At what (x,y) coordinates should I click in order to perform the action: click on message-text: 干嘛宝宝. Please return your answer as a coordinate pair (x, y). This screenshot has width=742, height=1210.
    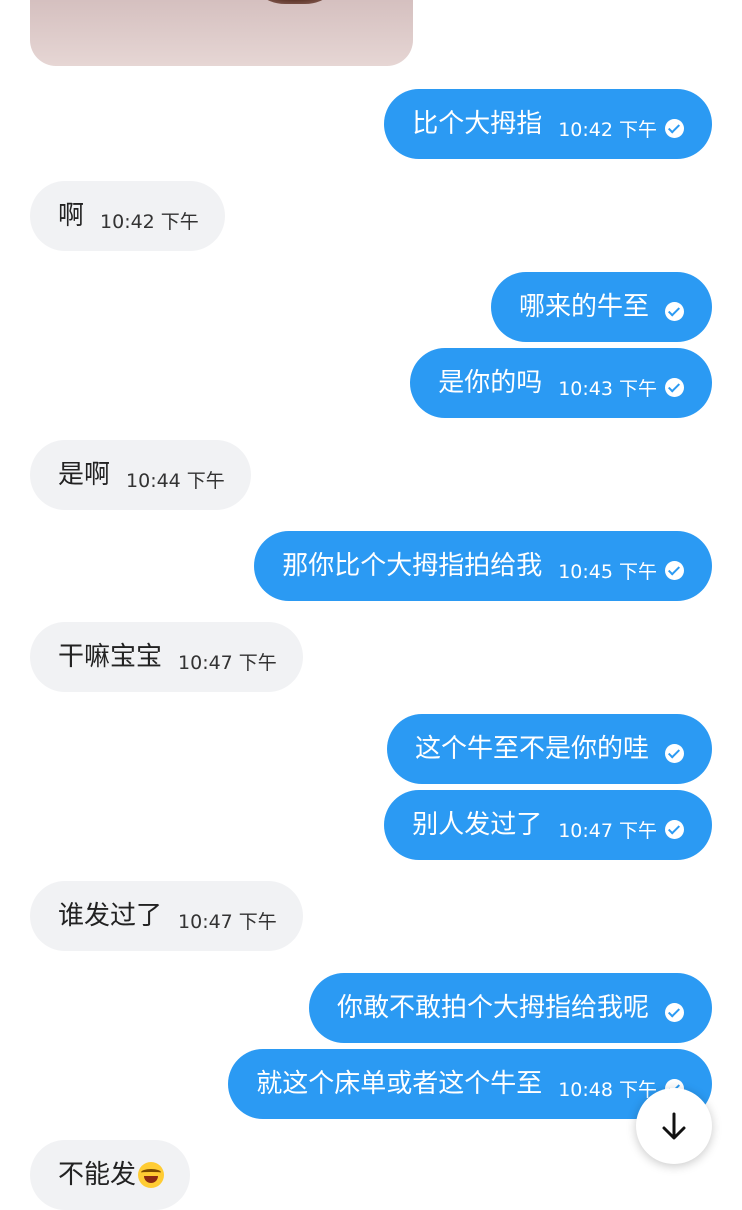
    Looking at the image, I should click on (110, 657).